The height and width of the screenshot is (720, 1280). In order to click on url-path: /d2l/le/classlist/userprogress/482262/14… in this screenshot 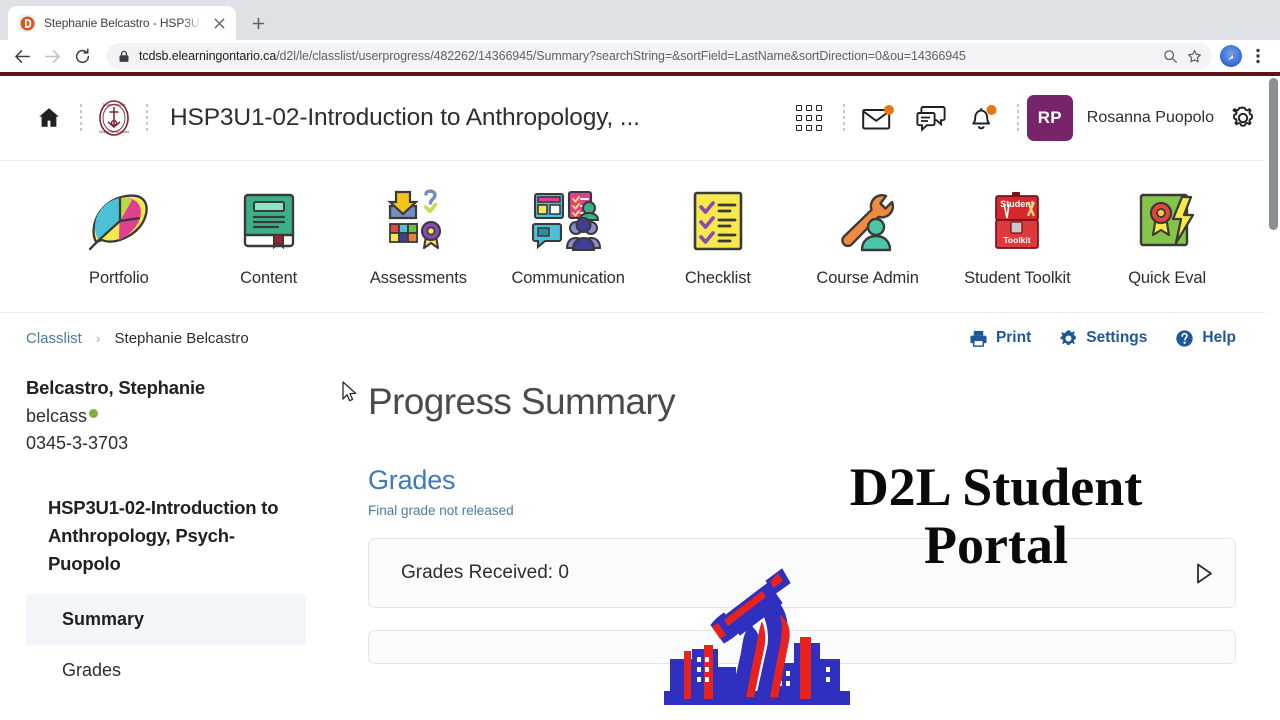, I will do `click(621, 56)`.